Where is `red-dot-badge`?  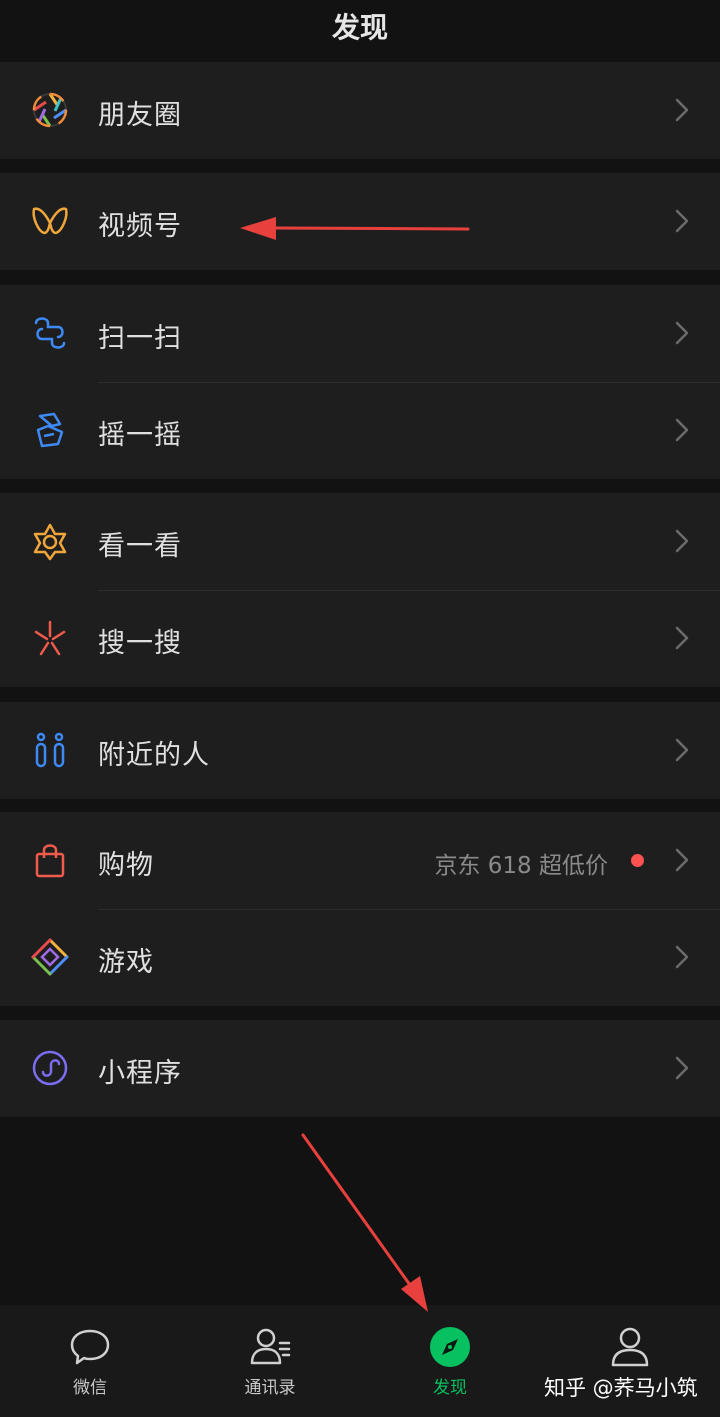 red-dot-badge is located at coordinates (637, 860).